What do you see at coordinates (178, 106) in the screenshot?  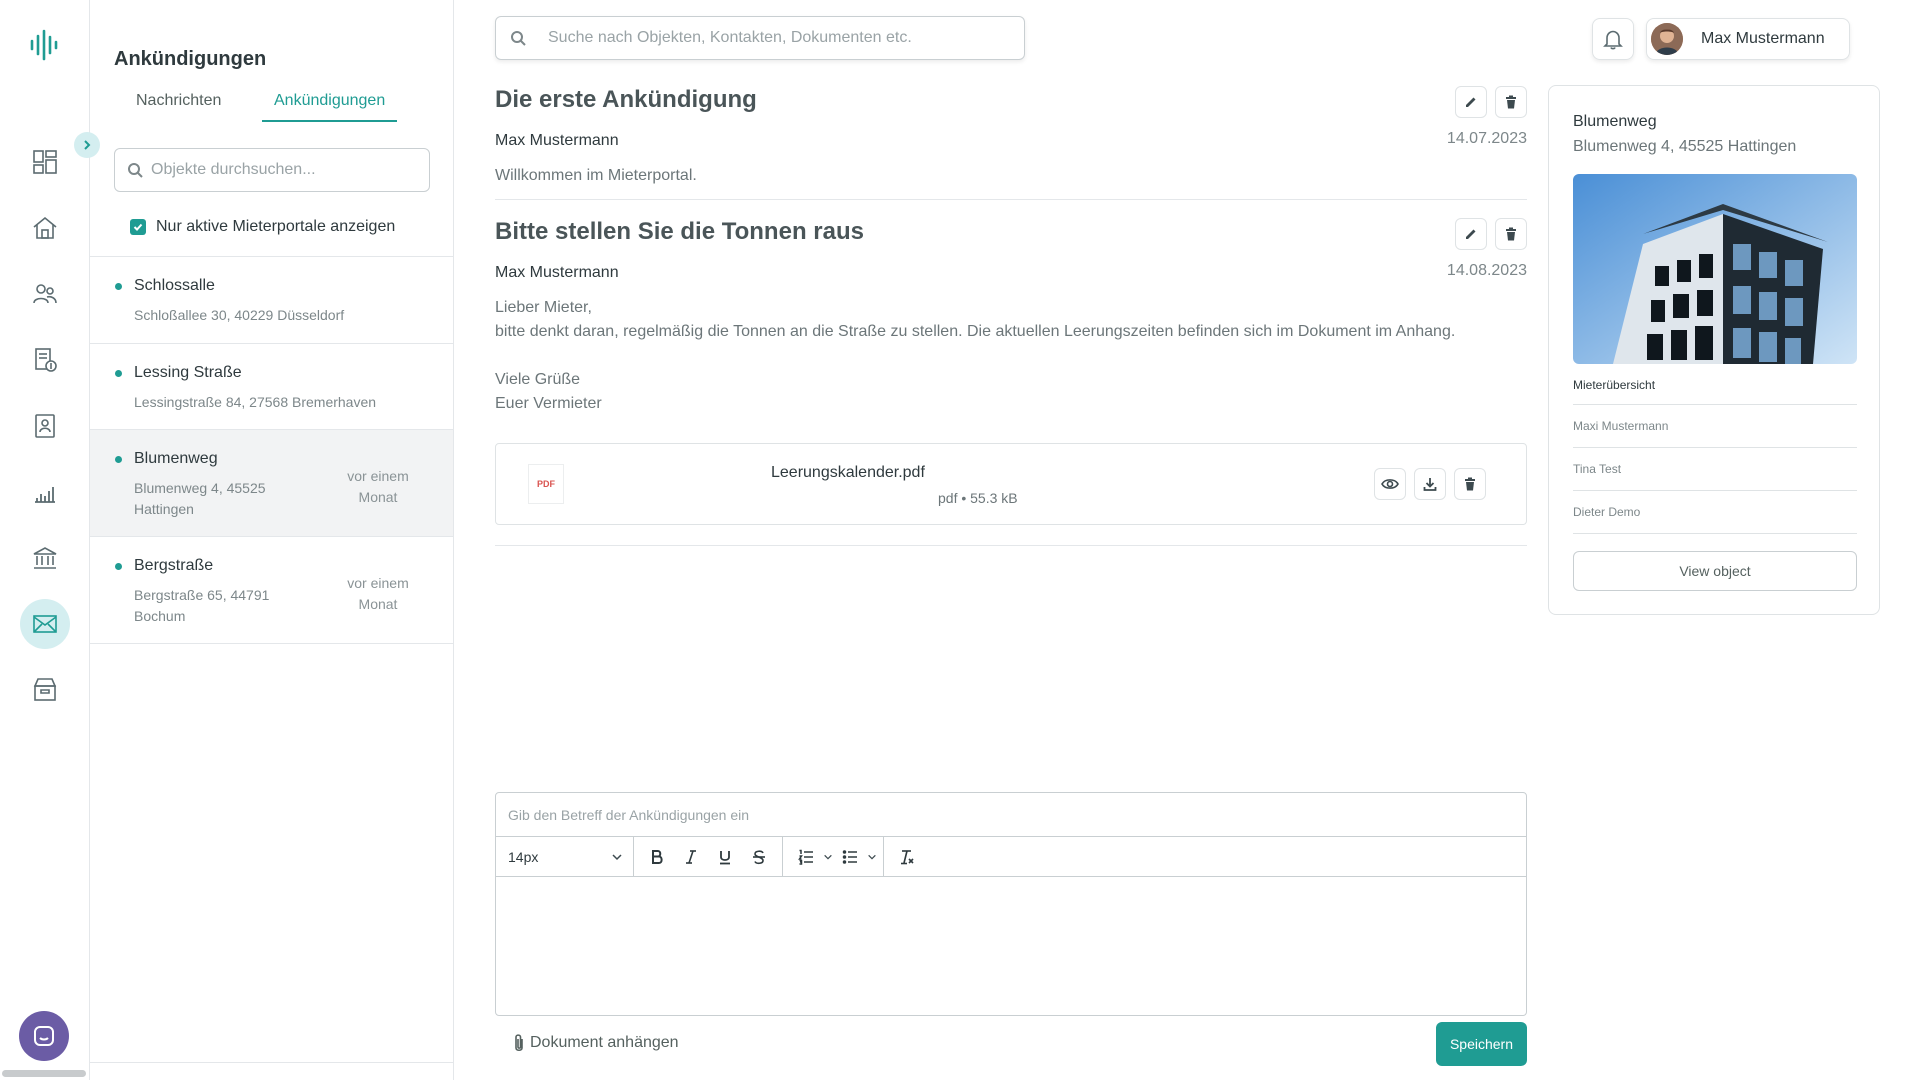 I see `tab-nachrichten: Nachrichten` at bounding box center [178, 106].